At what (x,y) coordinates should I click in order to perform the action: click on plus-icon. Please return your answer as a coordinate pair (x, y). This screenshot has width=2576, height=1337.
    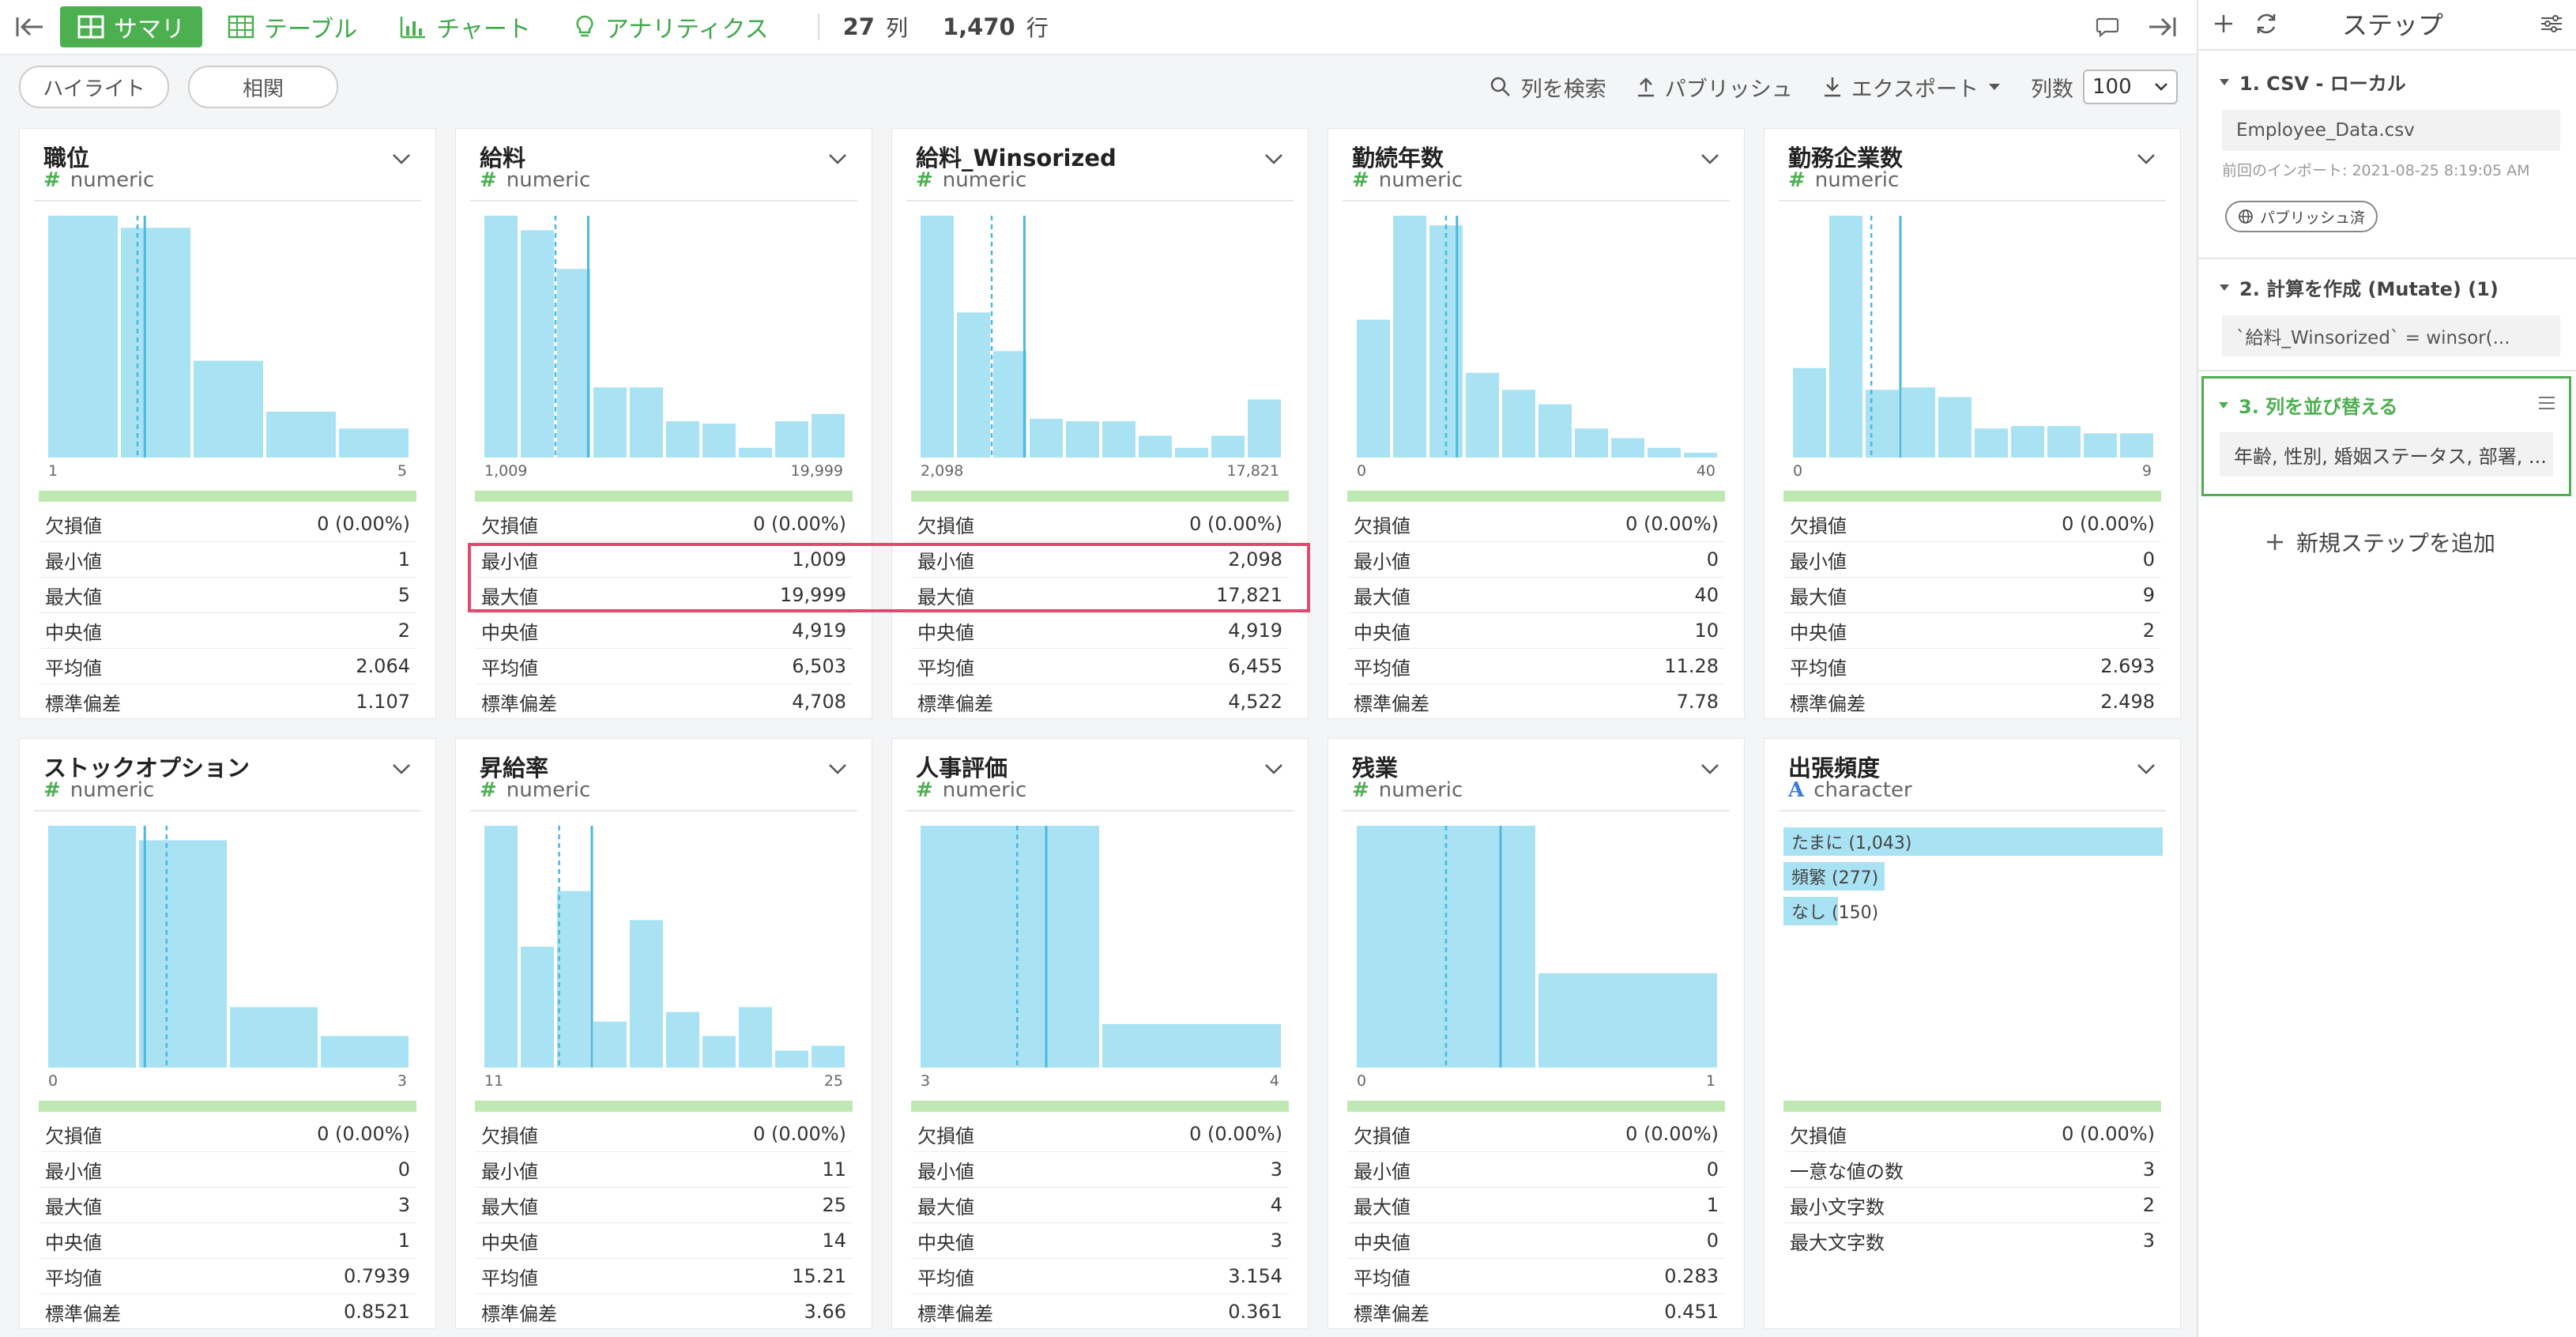
    Looking at the image, I should click on (2224, 24).